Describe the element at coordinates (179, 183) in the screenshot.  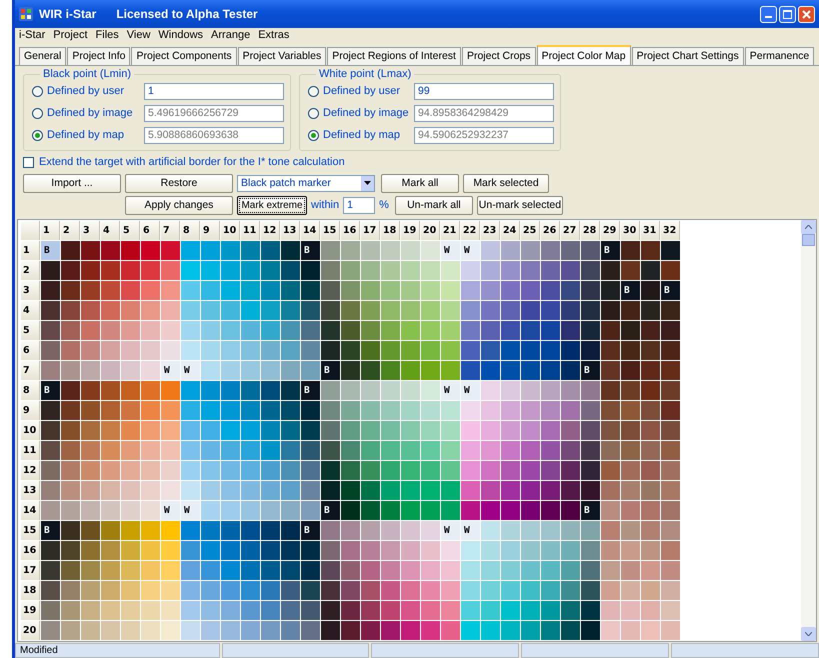
I see `restore-button: Restore` at that location.